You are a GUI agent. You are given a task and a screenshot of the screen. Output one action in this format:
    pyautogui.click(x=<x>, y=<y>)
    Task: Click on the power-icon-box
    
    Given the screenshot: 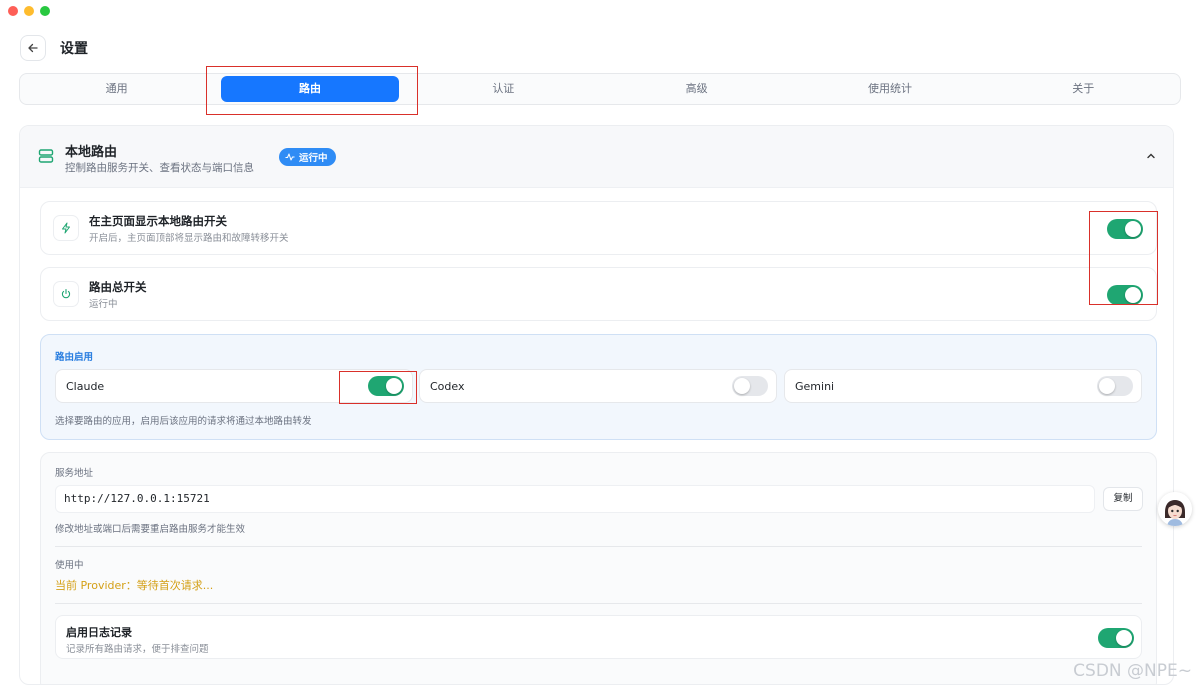 What is the action you would take?
    pyautogui.click(x=66, y=294)
    